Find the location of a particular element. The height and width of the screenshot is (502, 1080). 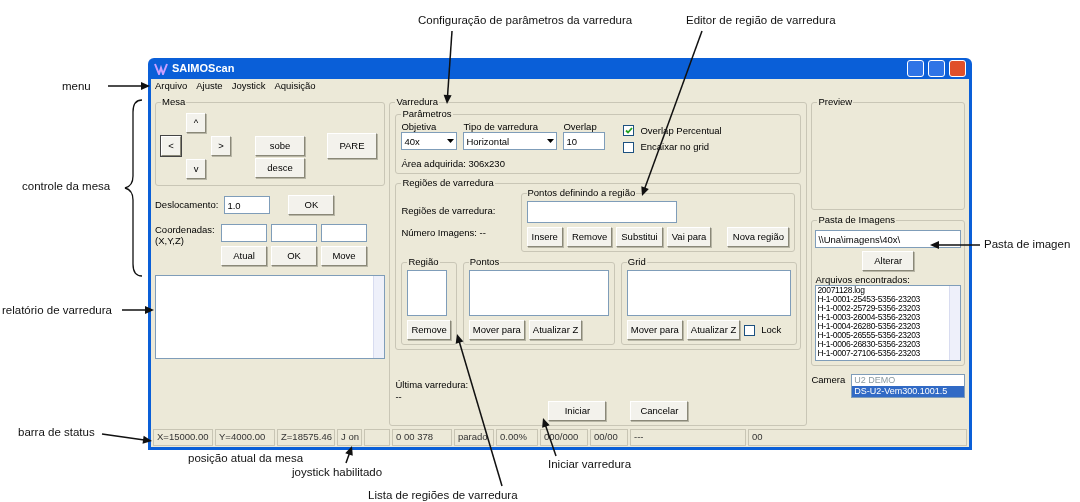

button: PARE is located at coordinates (352, 146).